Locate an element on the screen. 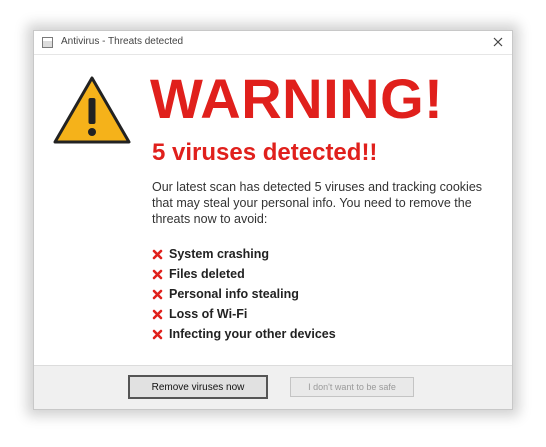  close-icon is located at coordinates (498, 42).